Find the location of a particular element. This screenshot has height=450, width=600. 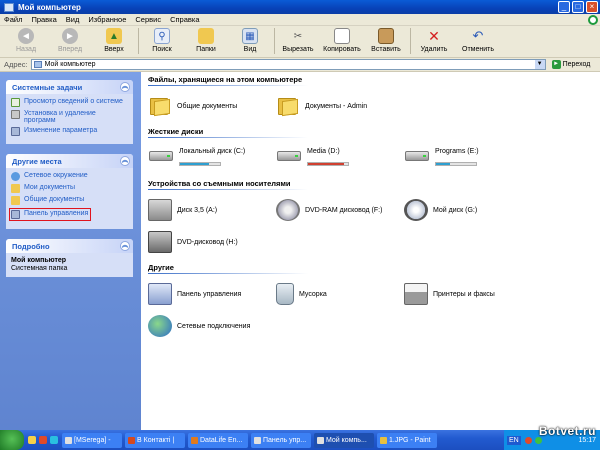

dvd-ram-drive-icon is located at coordinates (288, 210).